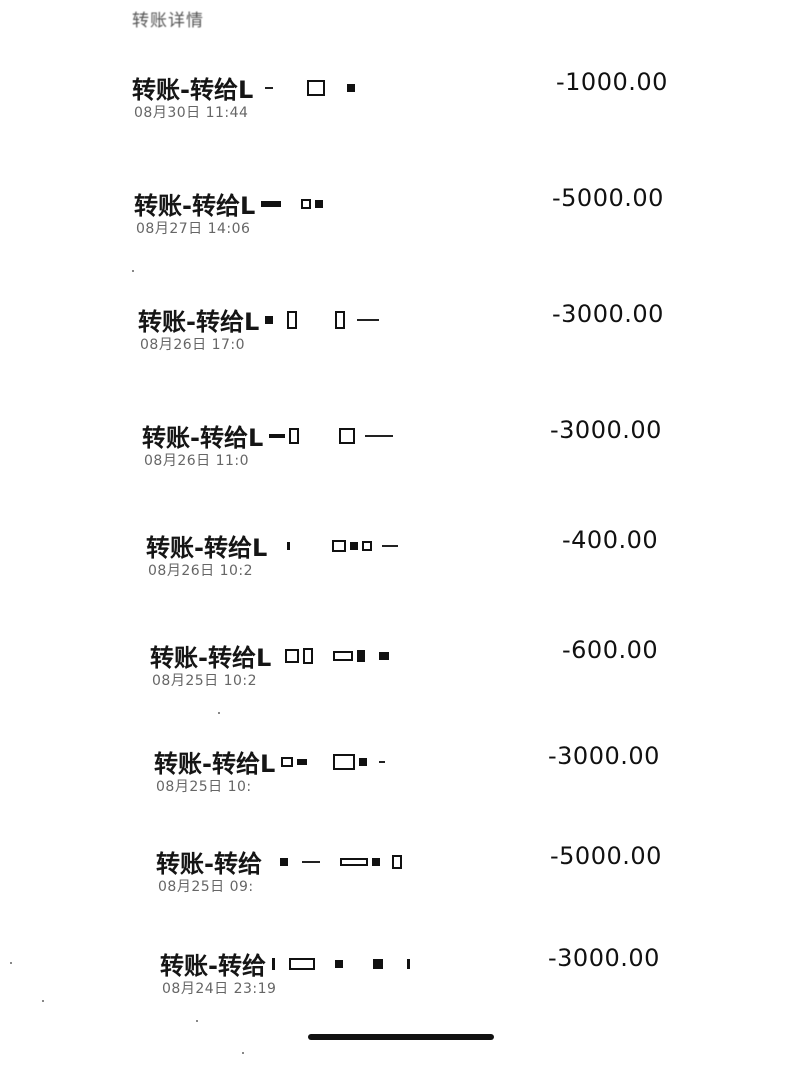 The width and height of the screenshot is (810, 1080). I want to click on transaction-time: 08月26日 11:0, so click(197, 461).